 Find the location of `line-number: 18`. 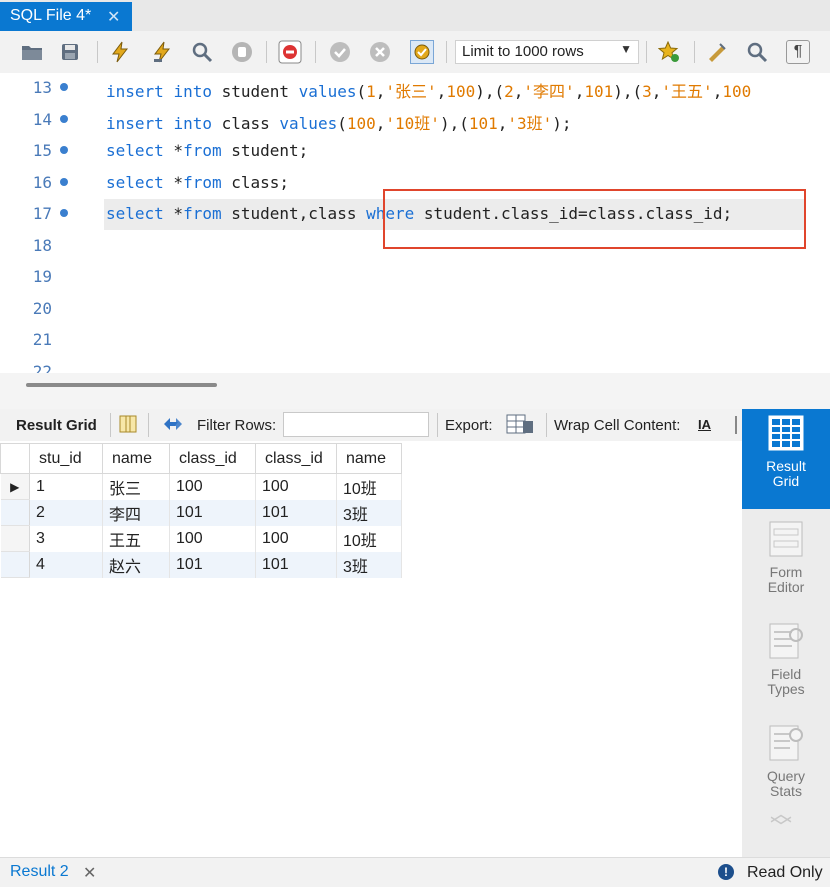

line-number: 18 is located at coordinates (42, 245).